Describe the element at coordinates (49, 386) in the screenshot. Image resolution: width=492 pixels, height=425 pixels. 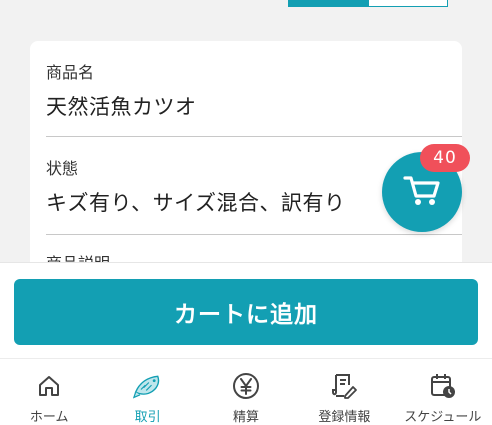
I see `home-icon` at that location.